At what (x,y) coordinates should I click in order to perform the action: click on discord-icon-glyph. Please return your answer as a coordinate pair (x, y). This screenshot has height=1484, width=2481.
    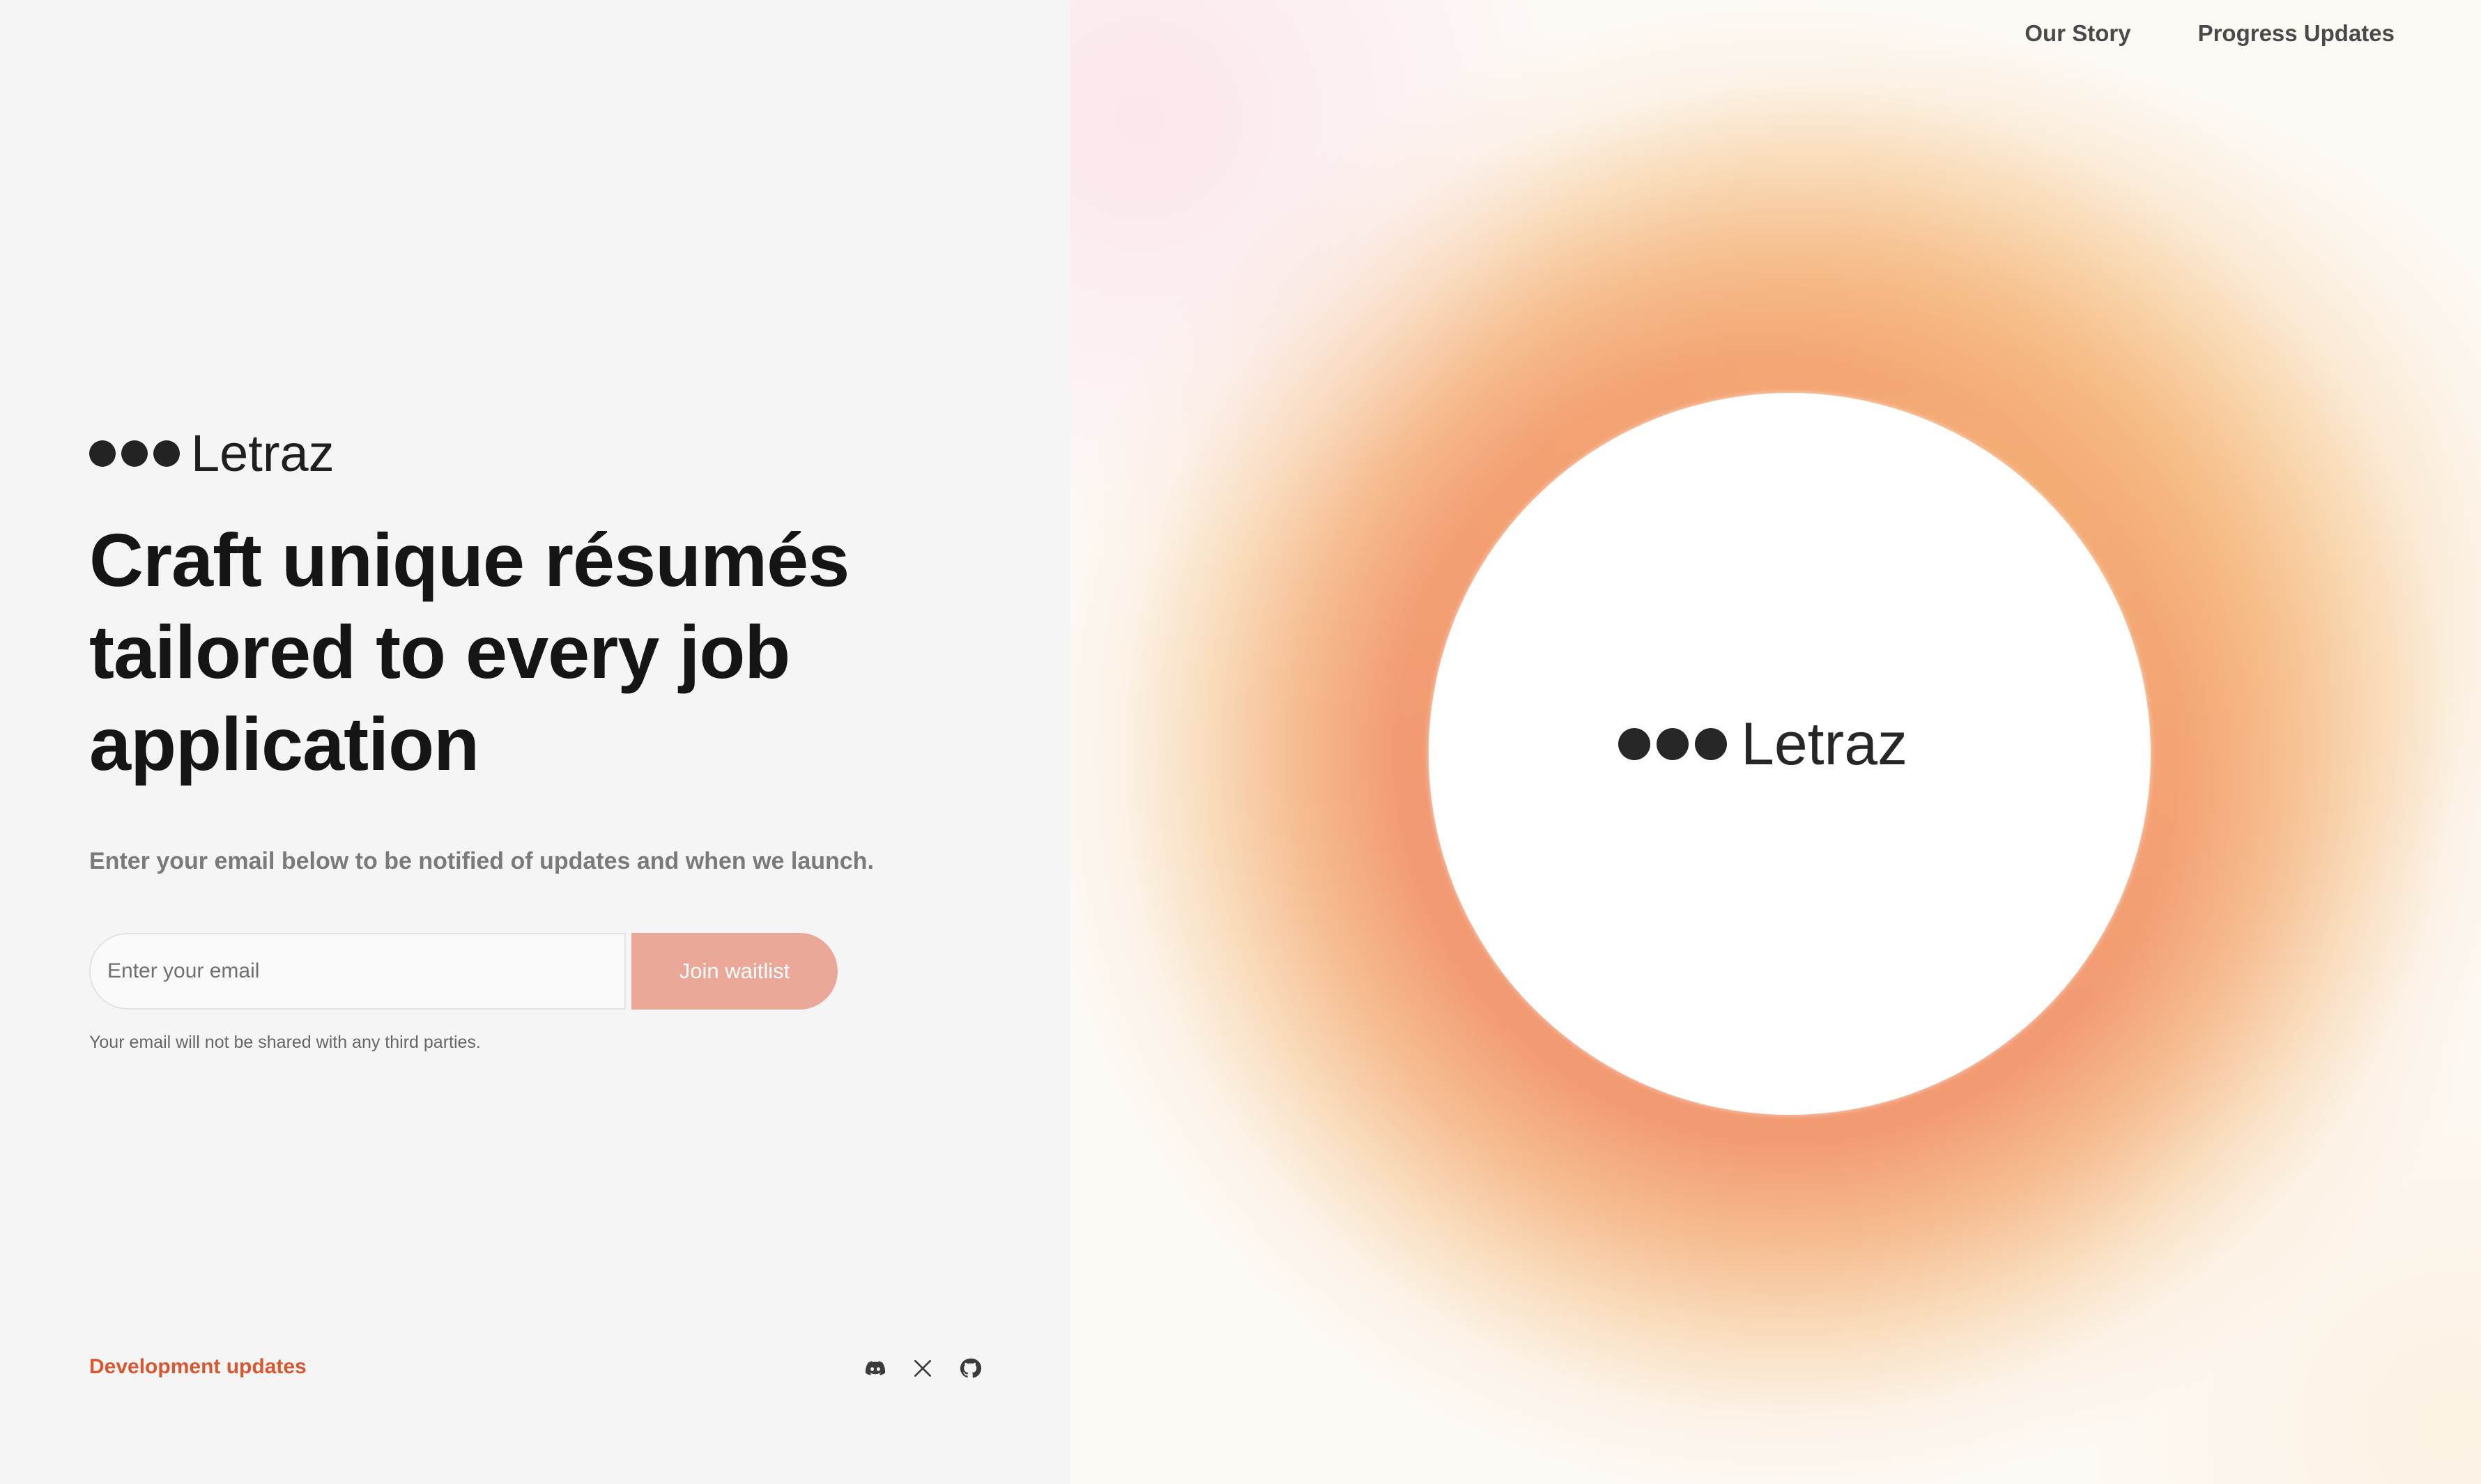
    Looking at the image, I should click on (875, 1368).